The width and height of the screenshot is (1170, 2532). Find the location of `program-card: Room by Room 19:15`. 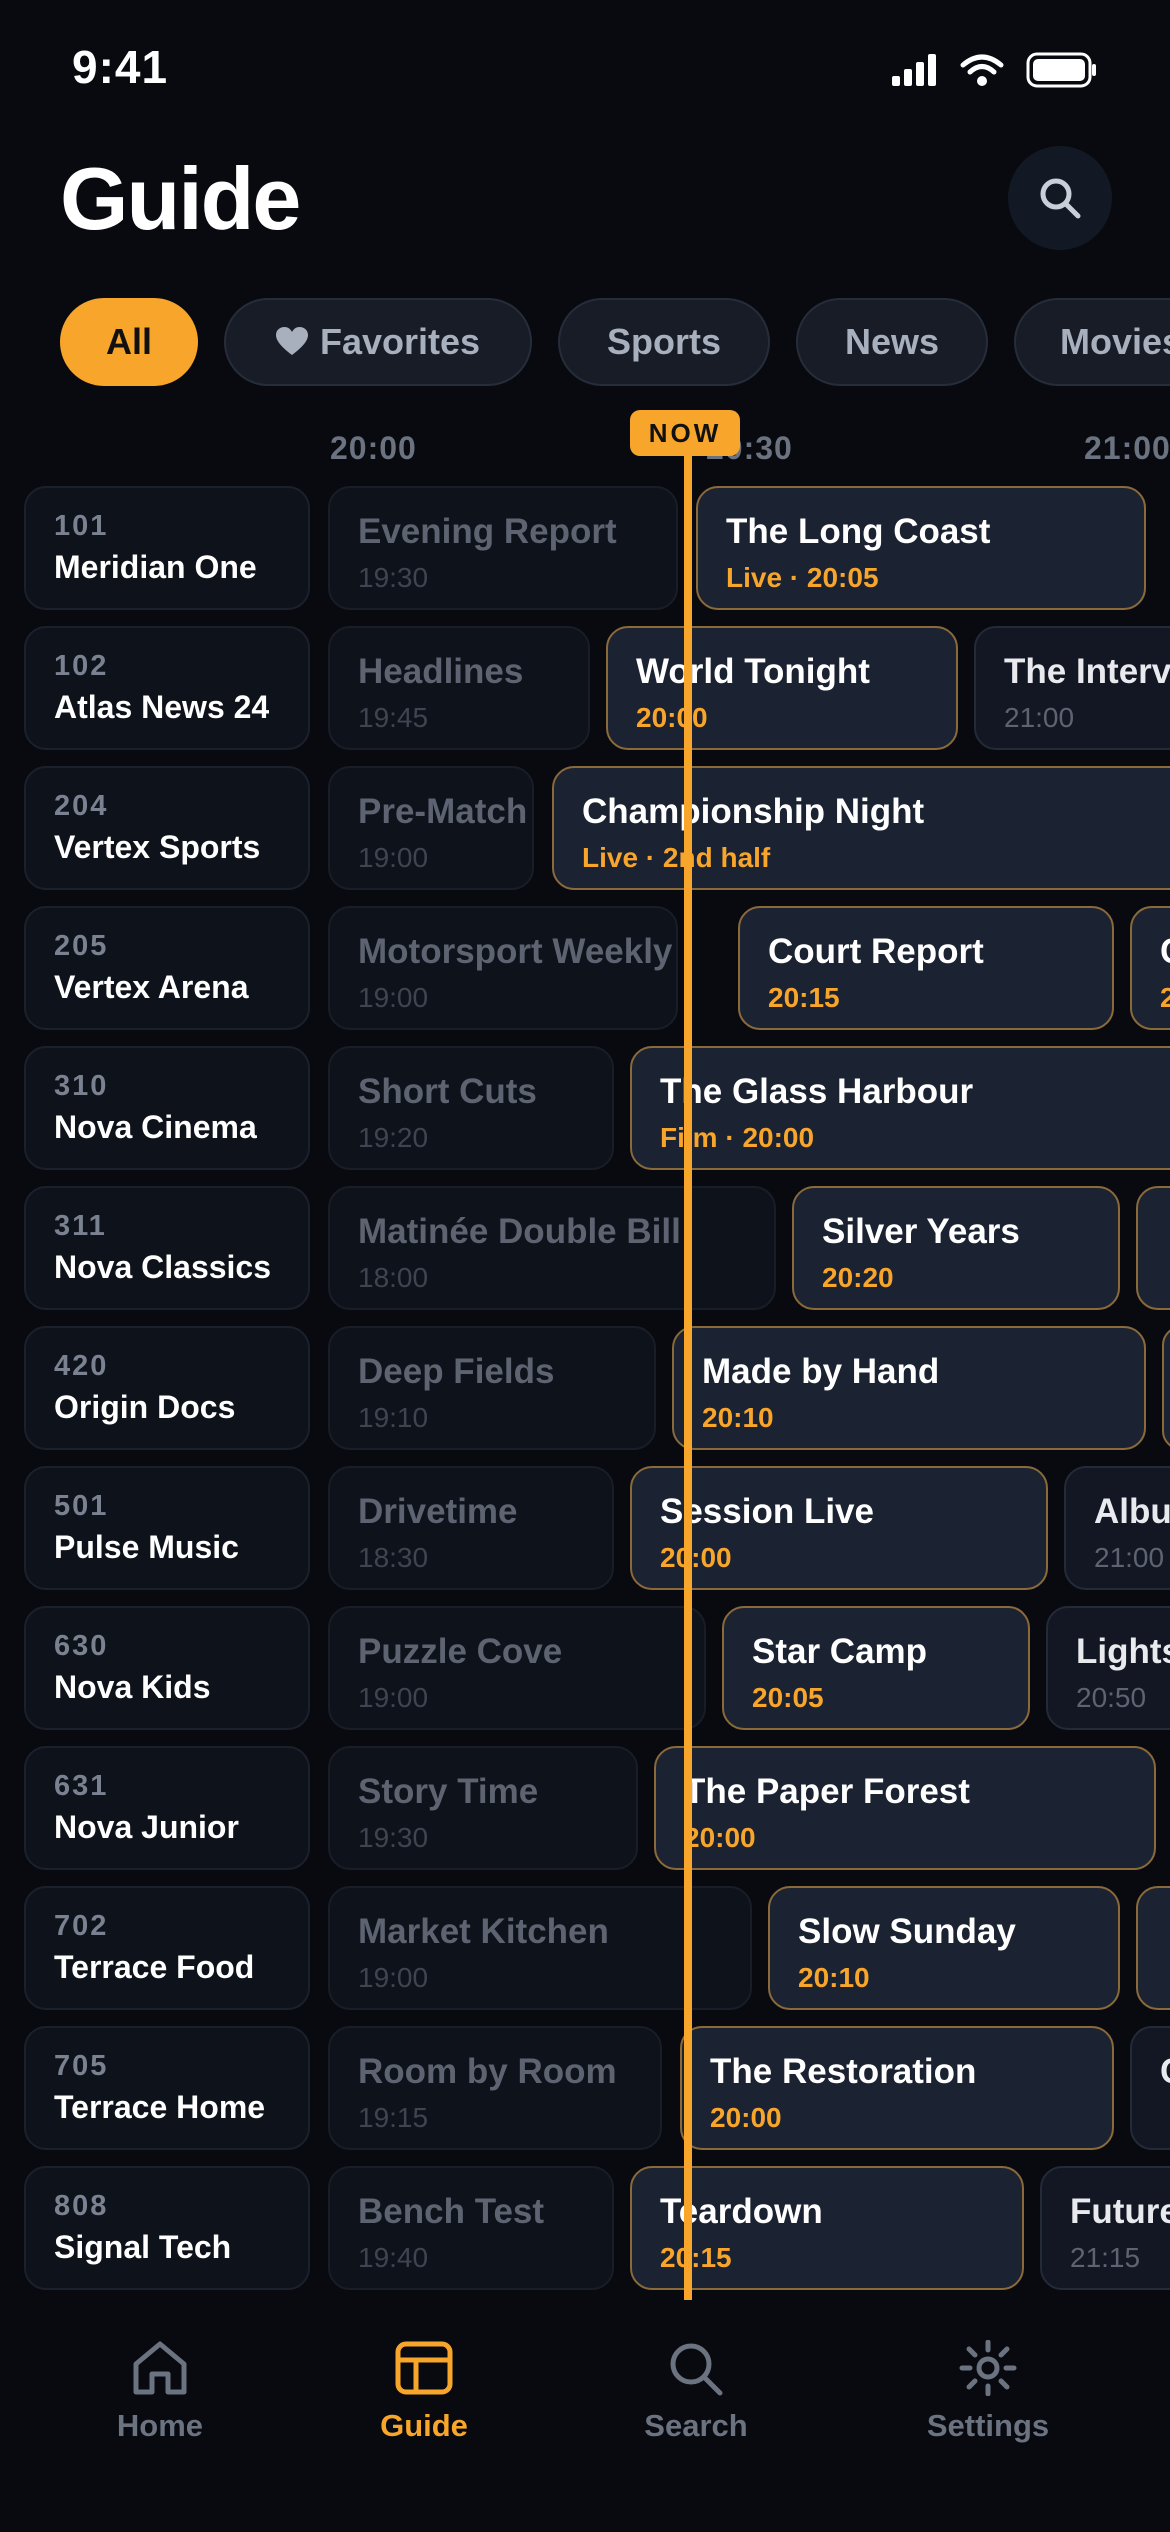

program-card: Room by Room 19:15 is located at coordinates (495, 2088).